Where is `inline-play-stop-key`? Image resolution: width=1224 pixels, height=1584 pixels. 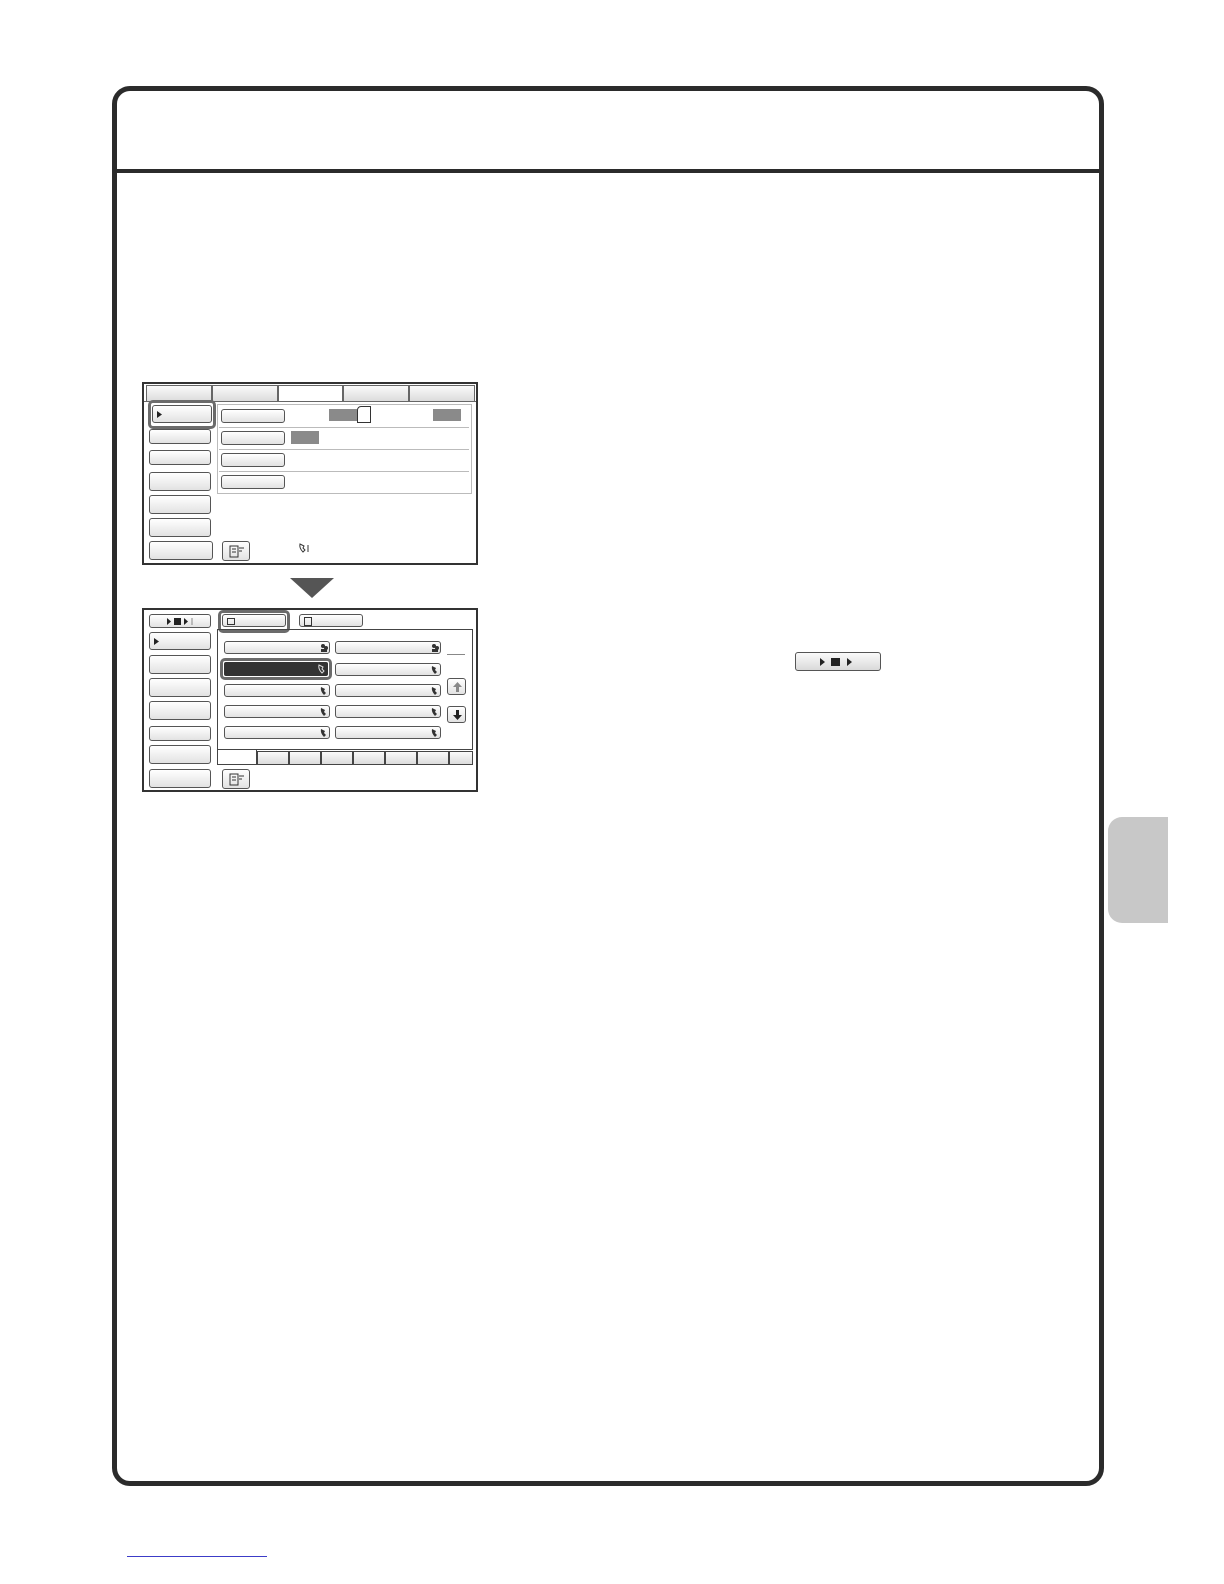
inline-play-stop-key is located at coordinates (838, 661).